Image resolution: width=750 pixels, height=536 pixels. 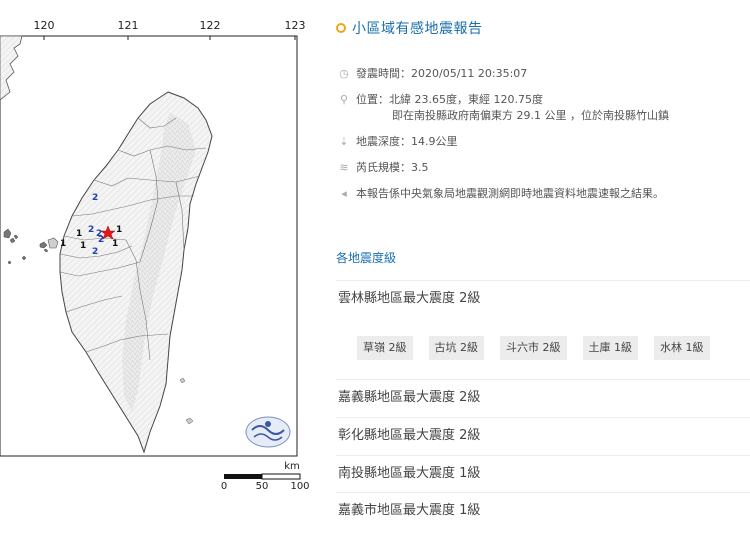 What do you see at coordinates (344, 73) in the screenshot?
I see `clock-icon: ◷` at bounding box center [344, 73].